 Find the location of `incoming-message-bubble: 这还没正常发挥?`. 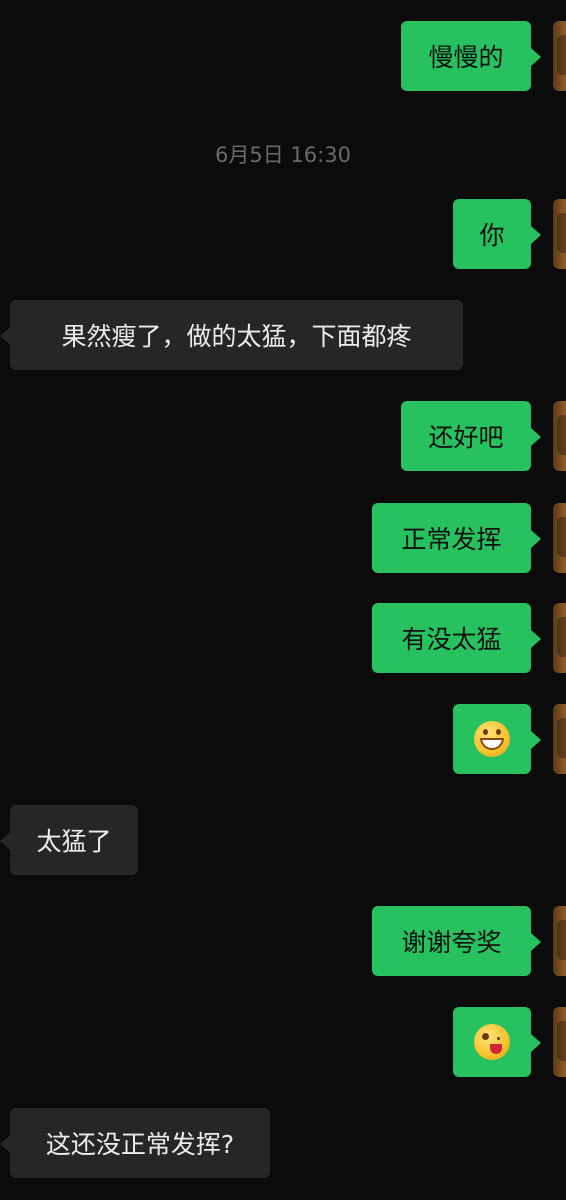

incoming-message-bubble: 这还没正常发挥? is located at coordinates (135, 1143).